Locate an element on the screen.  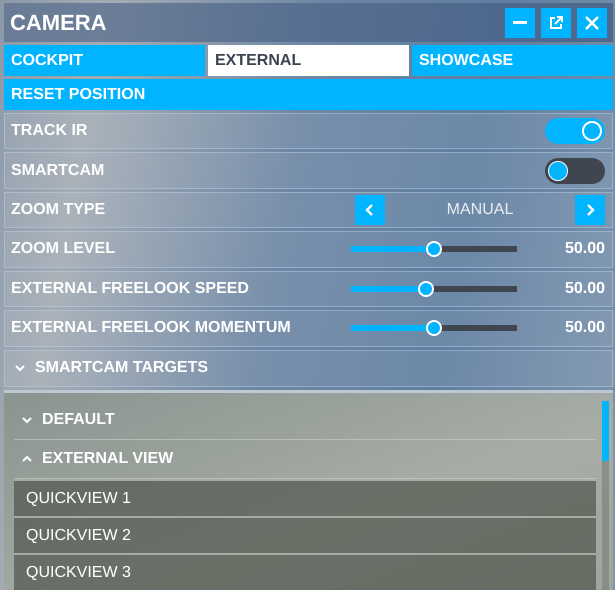
previous-button is located at coordinates (370, 210).